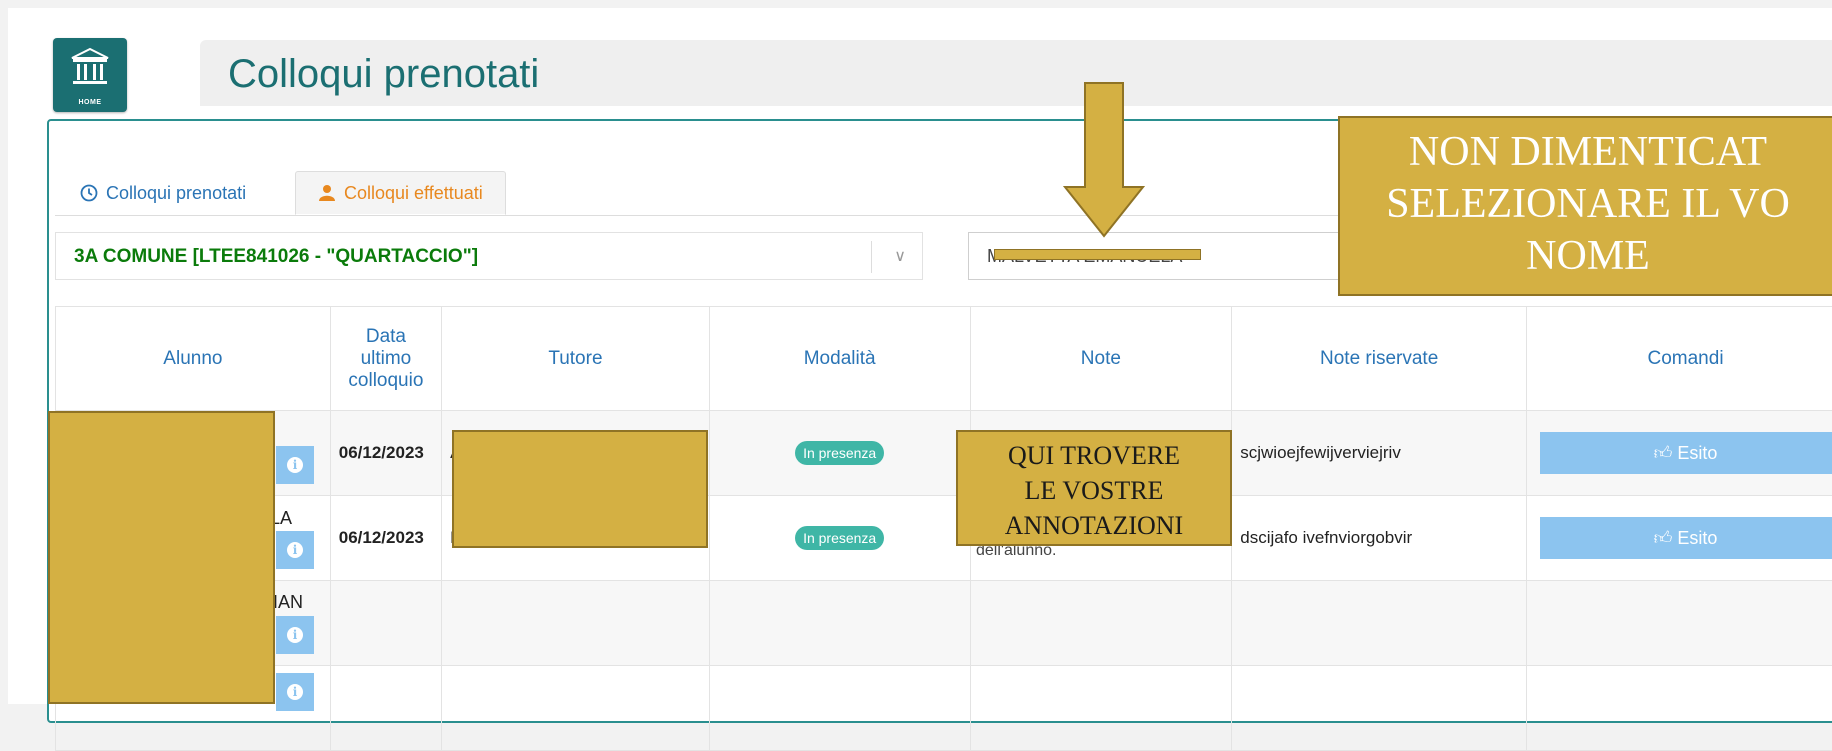  What do you see at coordinates (839, 359) in the screenshot?
I see `column-header-modalita: Modalità` at bounding box center [839, 359].